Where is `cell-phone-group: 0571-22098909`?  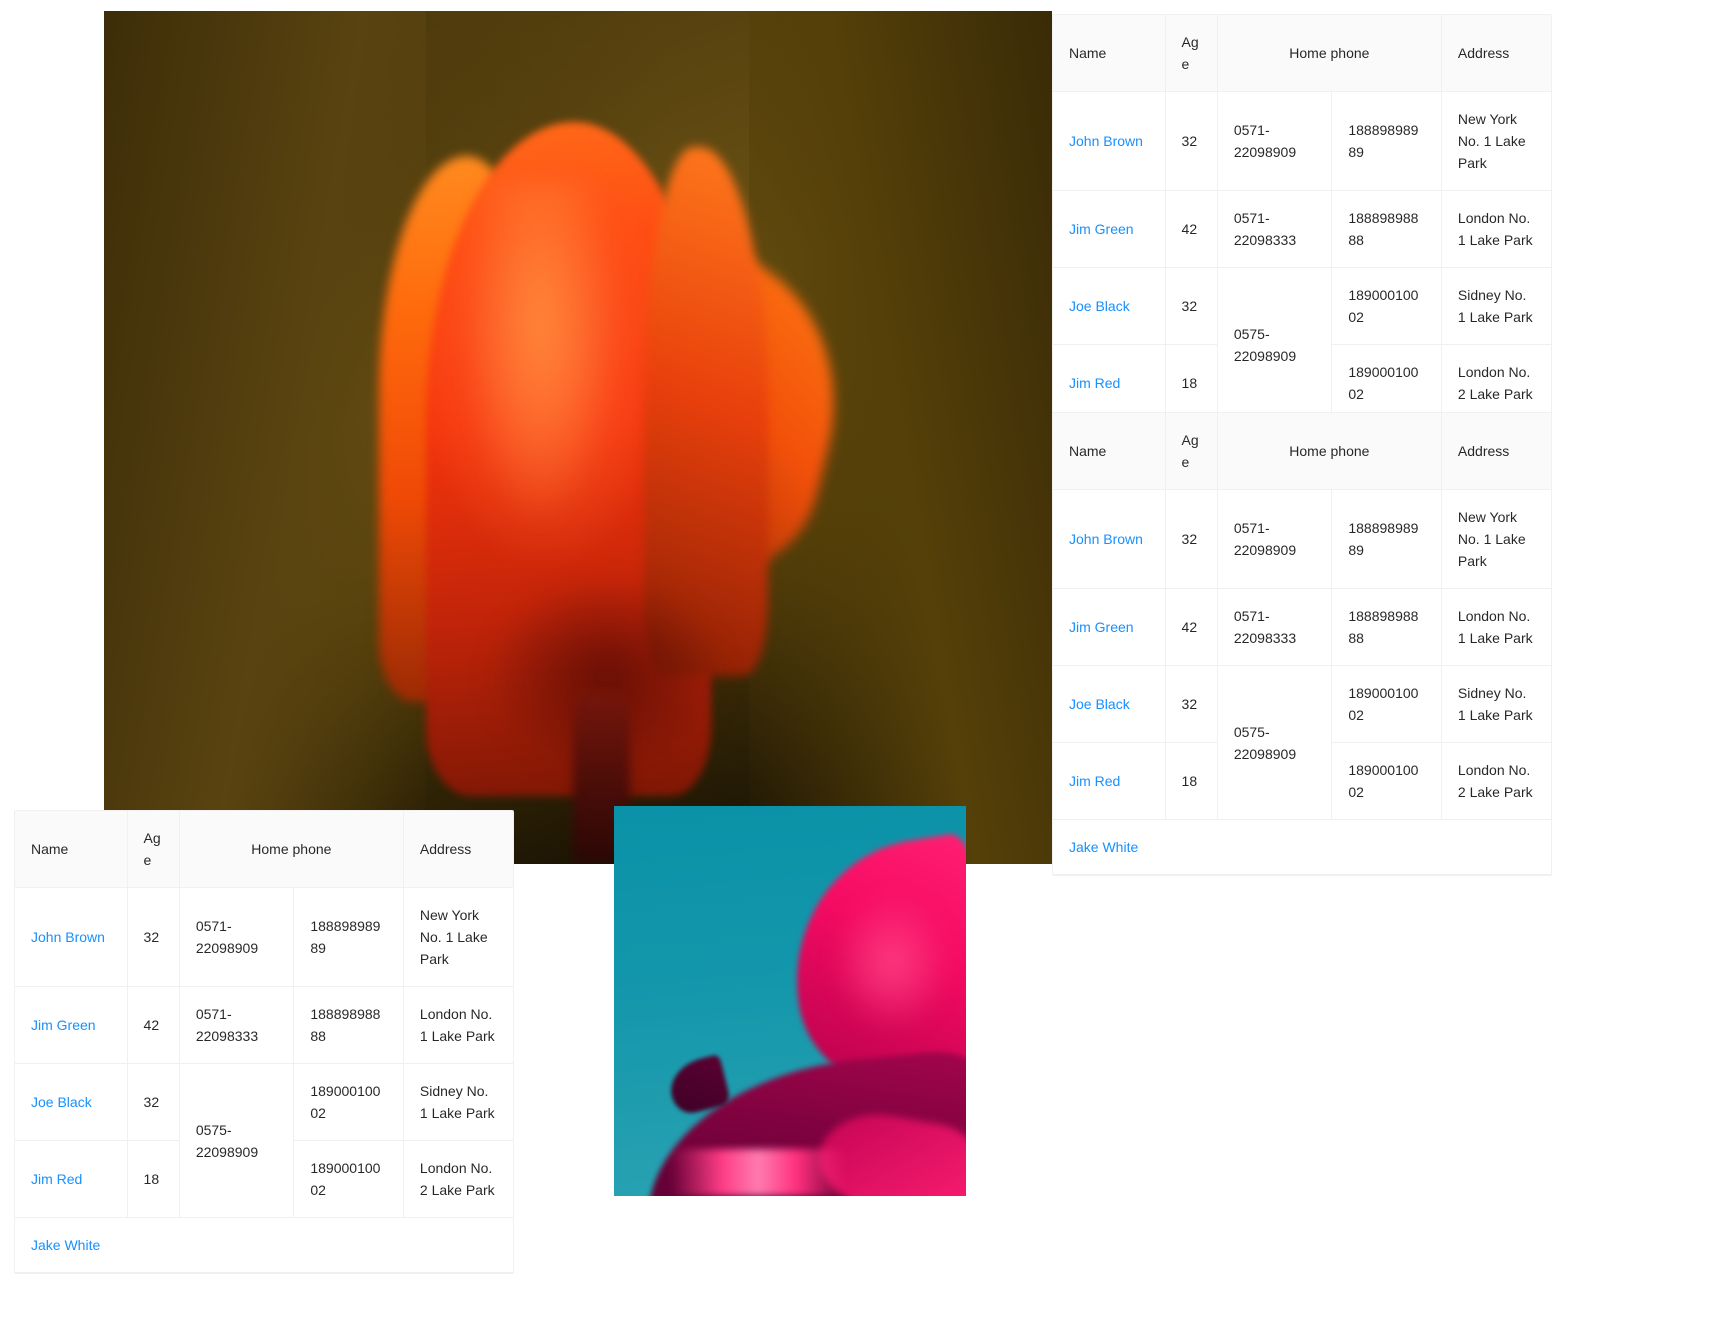
cell-phone-group: 0571-22098909 is located at coordinates (237, 937).